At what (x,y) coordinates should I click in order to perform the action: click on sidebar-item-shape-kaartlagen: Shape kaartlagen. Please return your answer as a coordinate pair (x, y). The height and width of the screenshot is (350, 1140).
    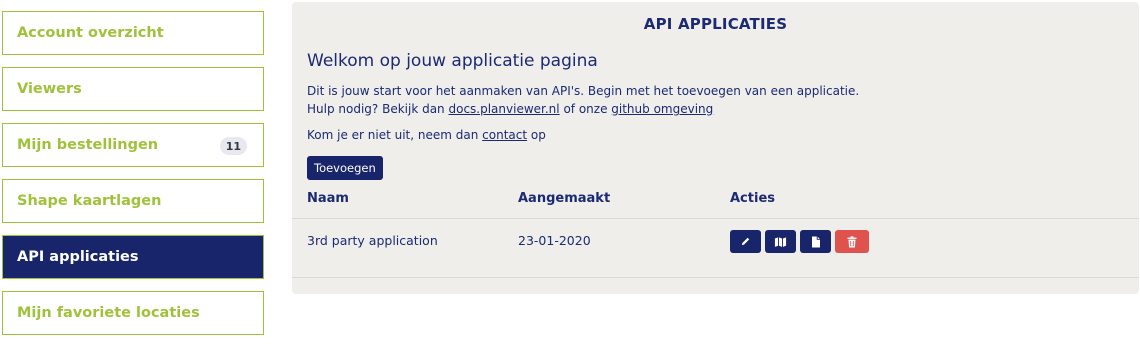
    Looking at the image, I should click on (133, 201).